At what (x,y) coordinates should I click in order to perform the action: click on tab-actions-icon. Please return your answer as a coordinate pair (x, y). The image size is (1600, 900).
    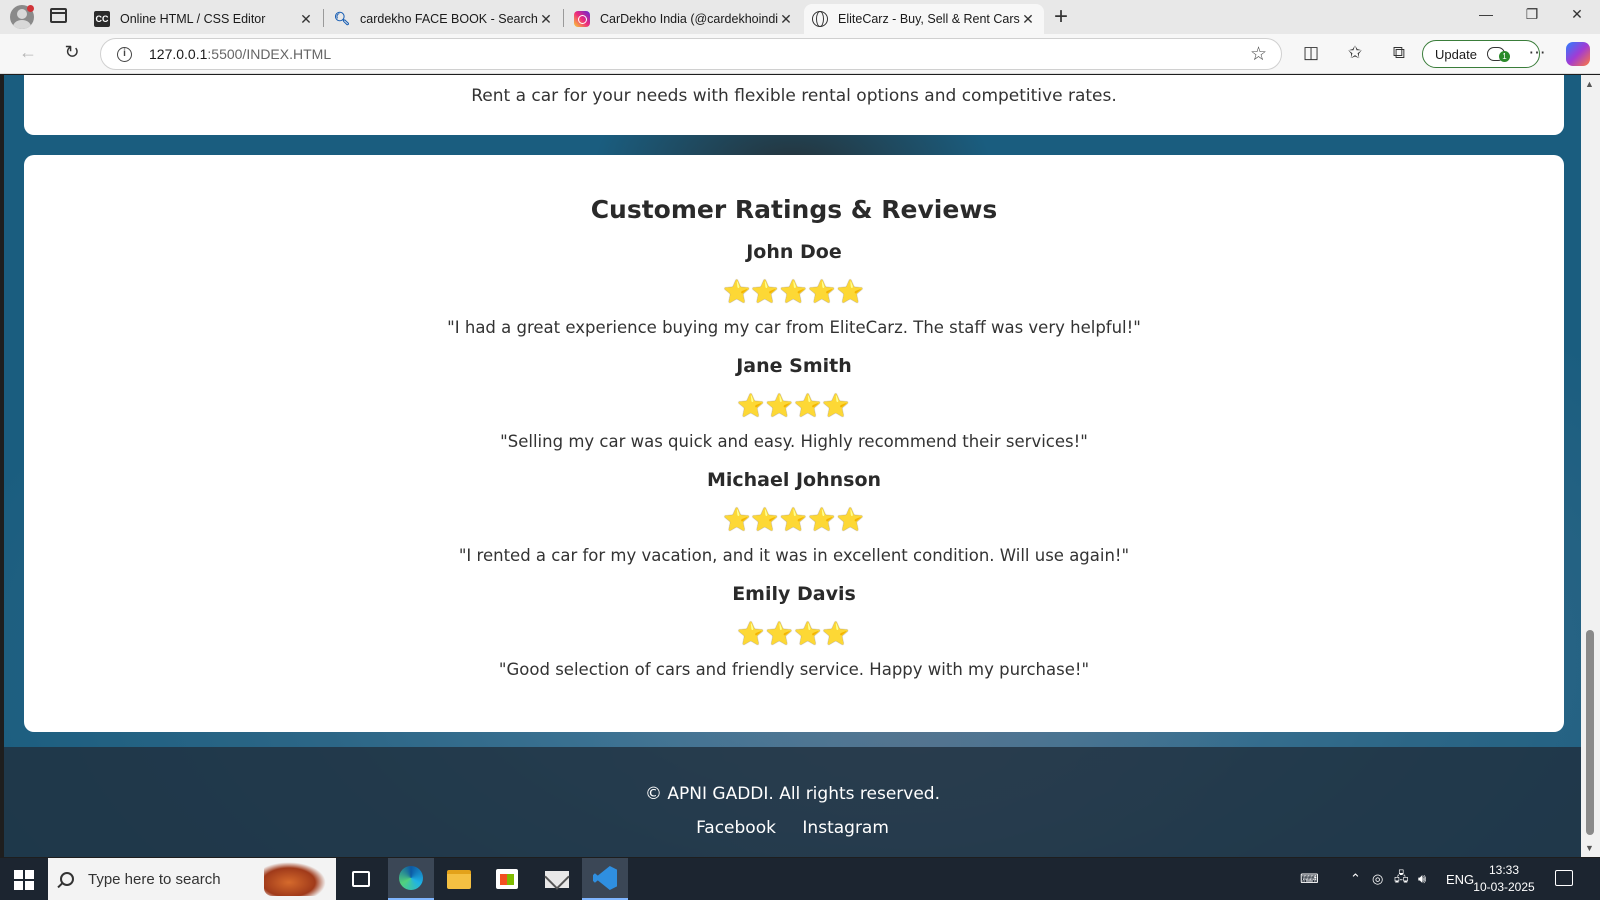
    Looking at the image, I should click on (58, 15).